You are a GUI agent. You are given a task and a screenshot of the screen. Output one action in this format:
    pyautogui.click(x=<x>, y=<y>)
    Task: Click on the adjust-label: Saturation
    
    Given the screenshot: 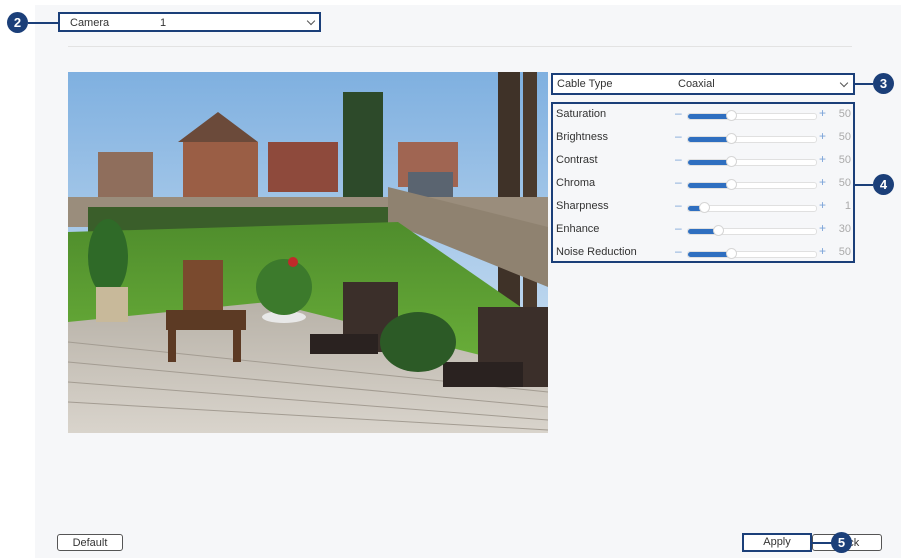 What is the action you would take?
    pyautogui.click(x=581, y=114)
    